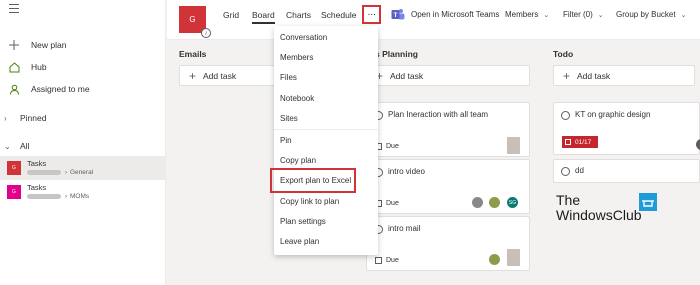 This screenshot has height=285, width=700. What do you see at coordinates (14, 67) in the screenshot?
I see `home-icon` at bounding box center [14, 67].